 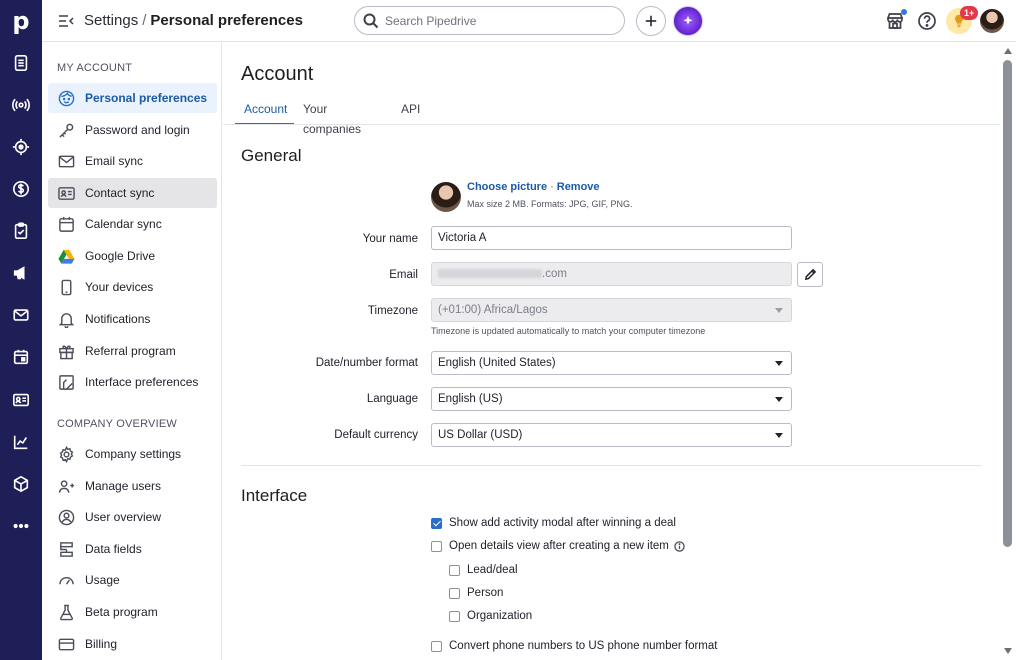 I want to click on sidebar-item-notifications: Notifications, so click(x=132, y=319).